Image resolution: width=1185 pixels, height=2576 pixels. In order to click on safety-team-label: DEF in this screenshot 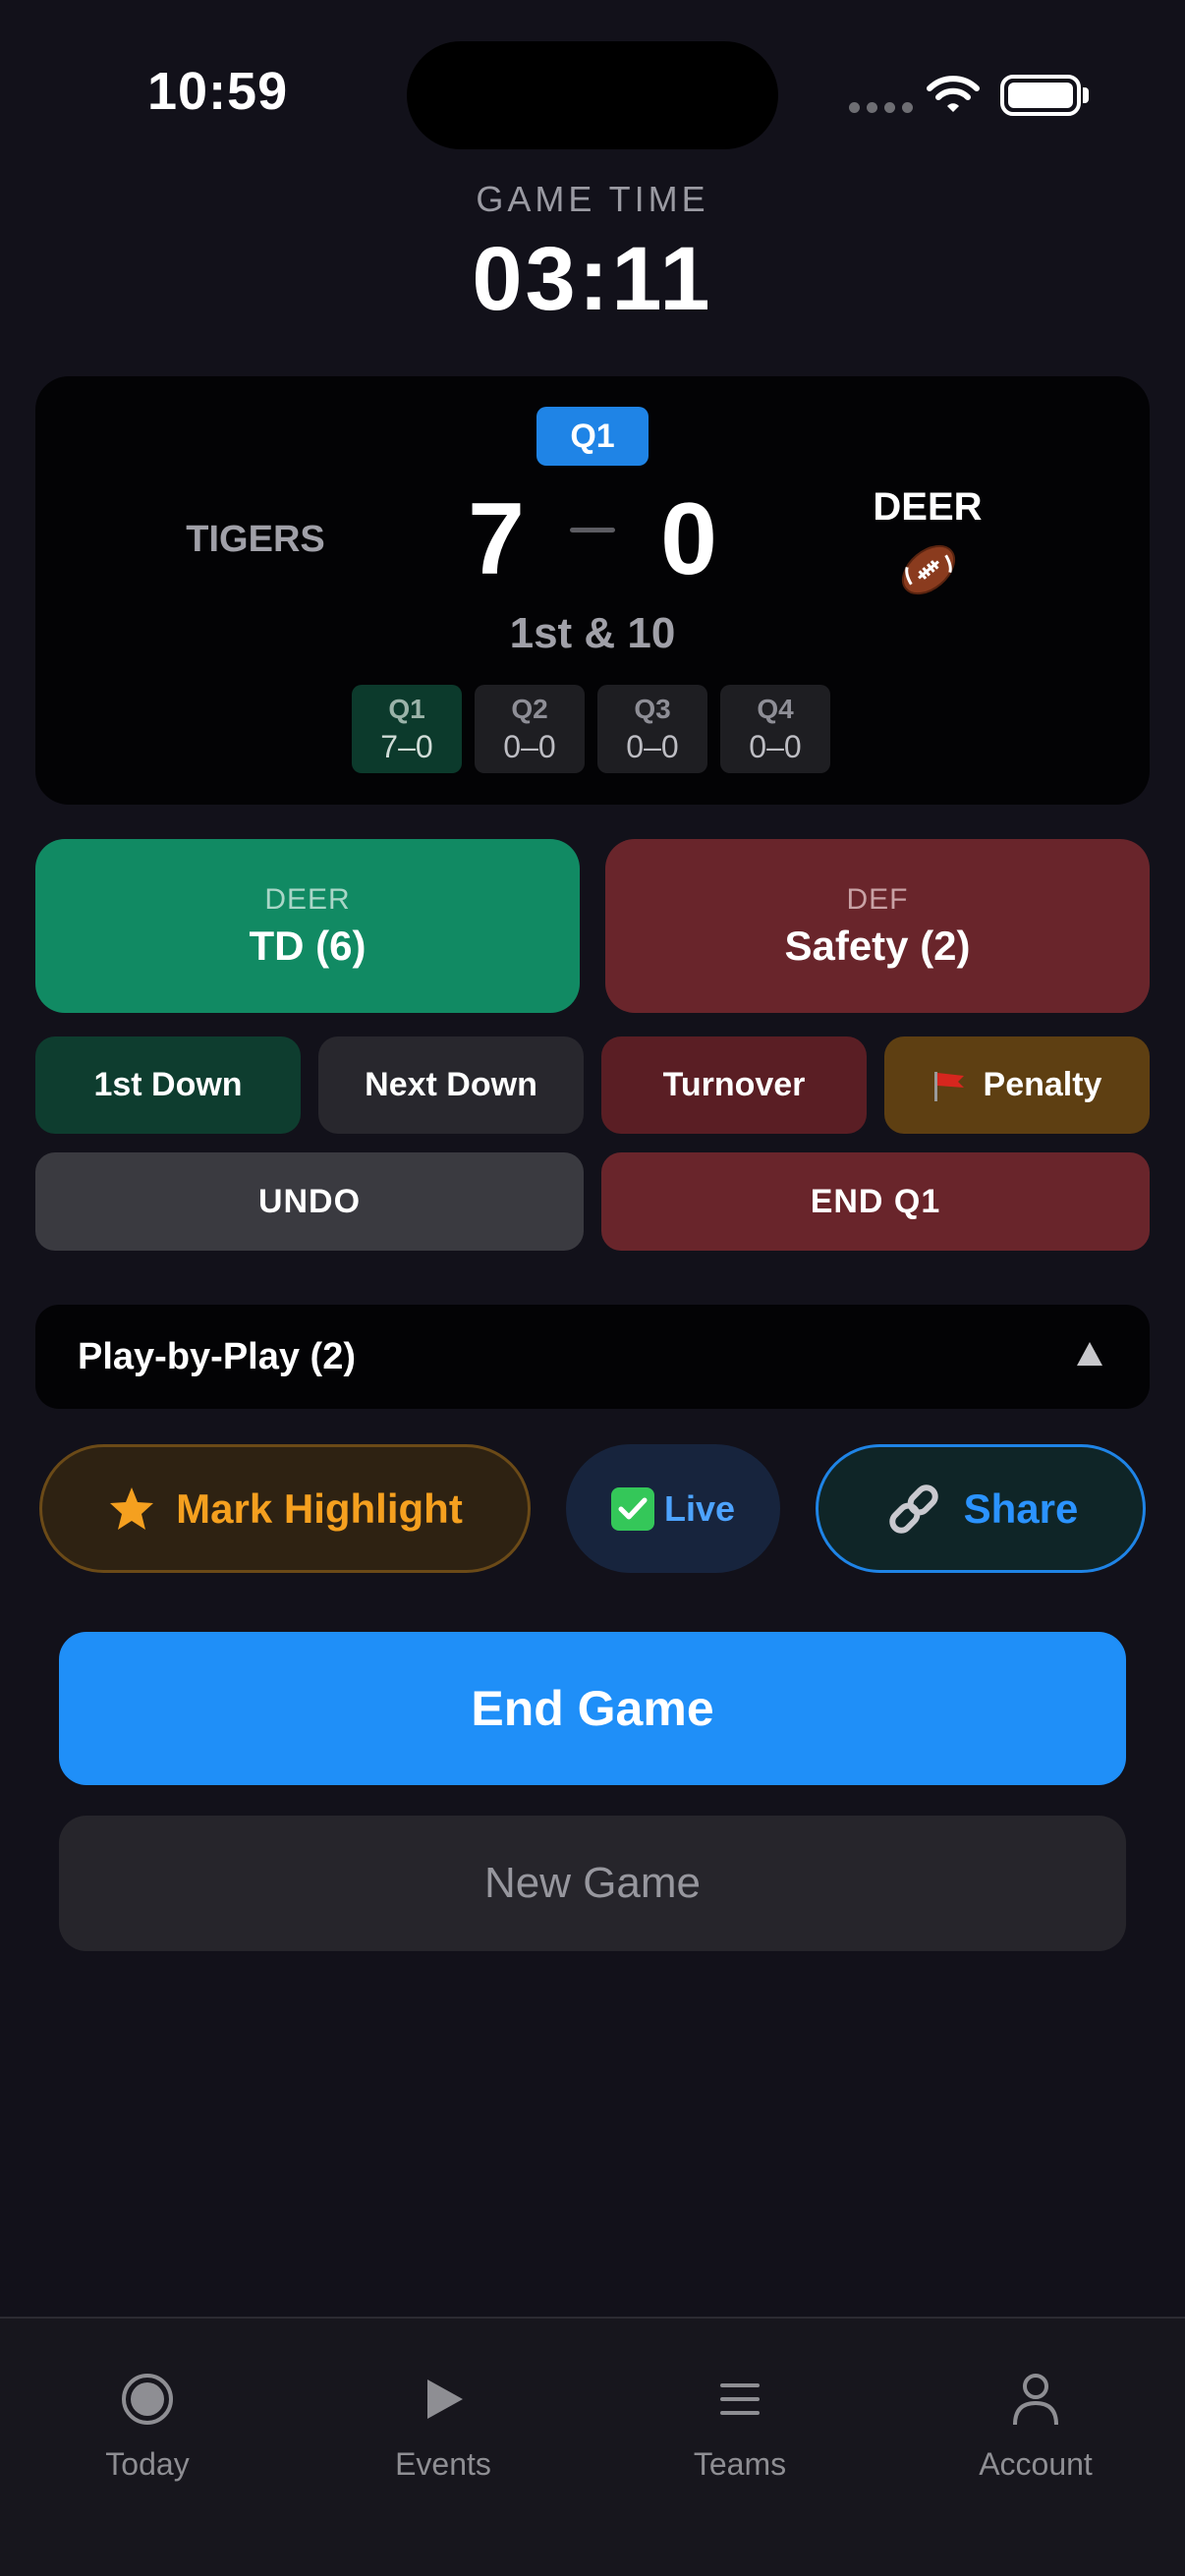, I will do `click(878, 899)`.